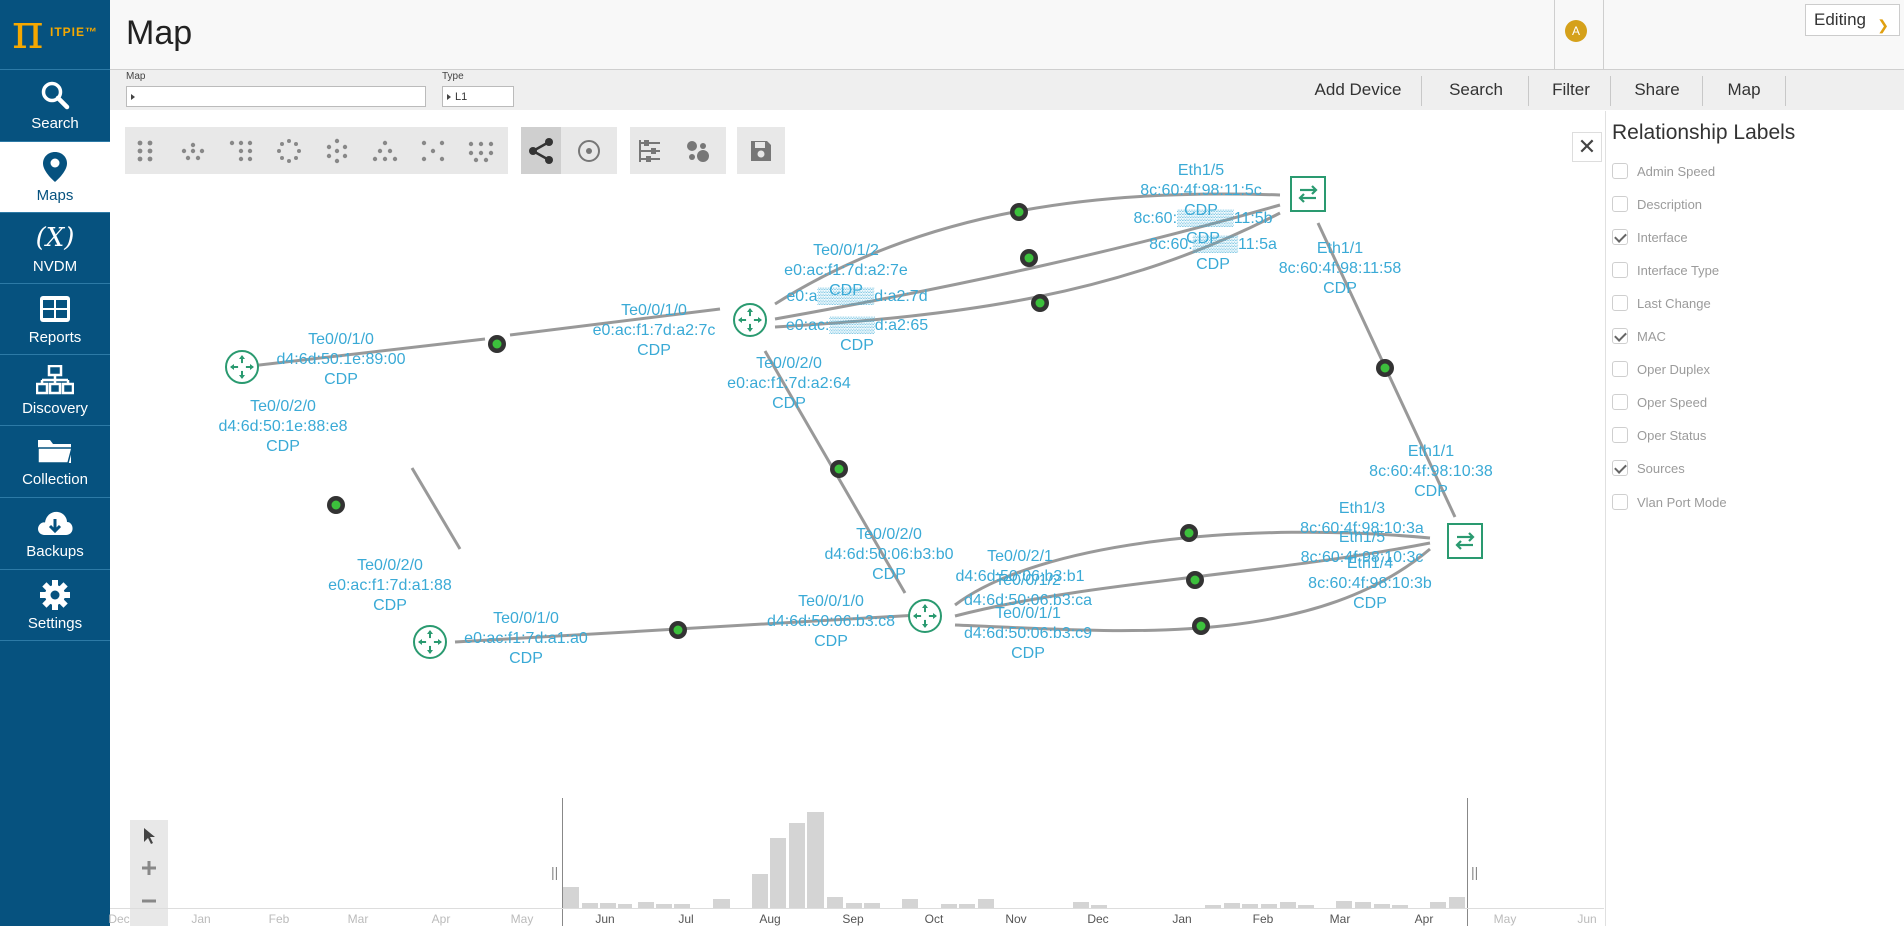 The height and width of the screenshot is (926, 1904). I want to click on table-icon, so click(55, 309).